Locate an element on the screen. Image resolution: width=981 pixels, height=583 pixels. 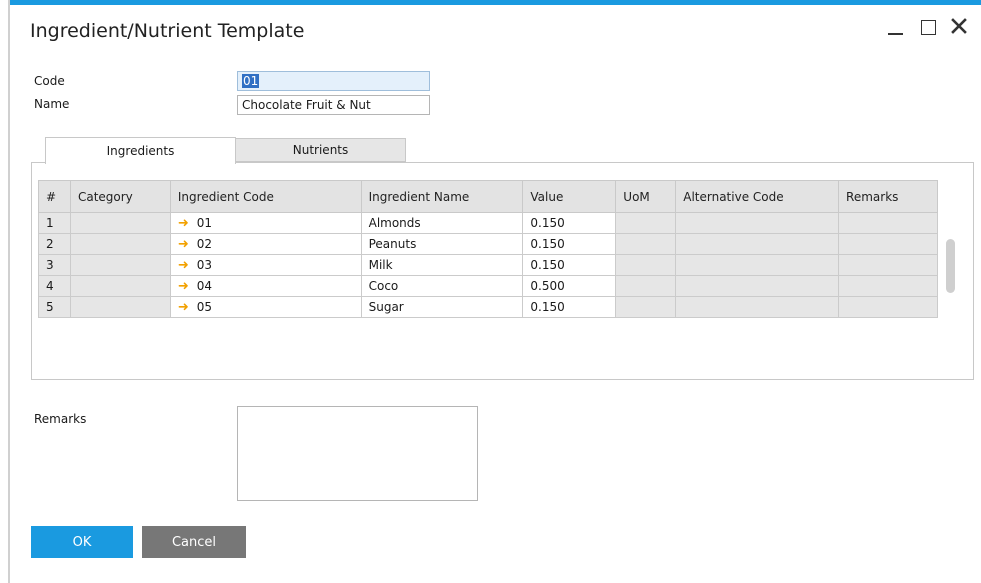
tab-nutrients: Nutrients is located at coordinates (320, 150).